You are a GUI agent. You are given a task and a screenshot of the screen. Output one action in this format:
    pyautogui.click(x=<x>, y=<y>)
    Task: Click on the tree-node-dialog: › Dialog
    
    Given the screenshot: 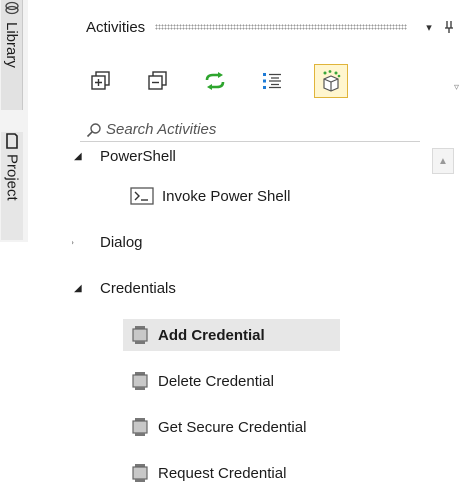 What is the action you would take?
    pyautogui.click(x=107, y=242)
    